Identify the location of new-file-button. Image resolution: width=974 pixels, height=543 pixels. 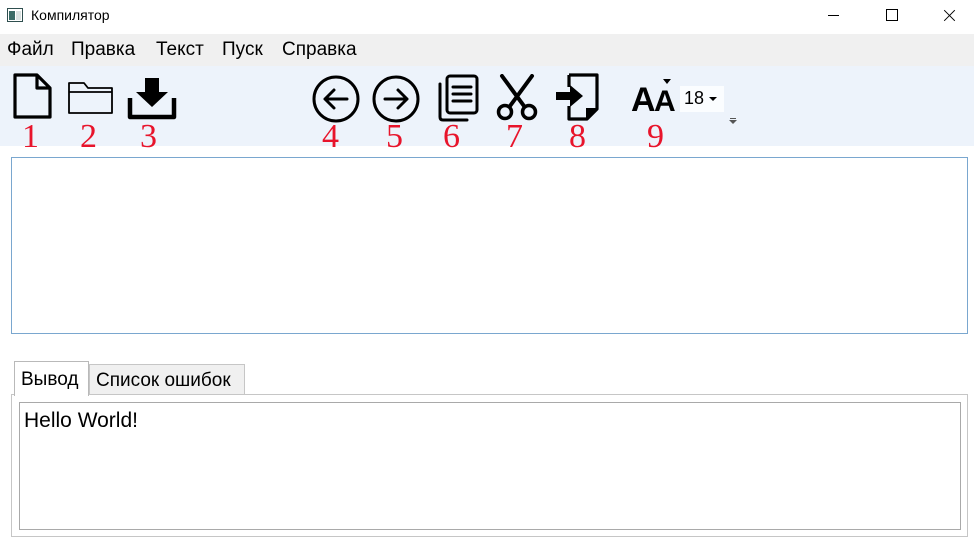
(32, 96).